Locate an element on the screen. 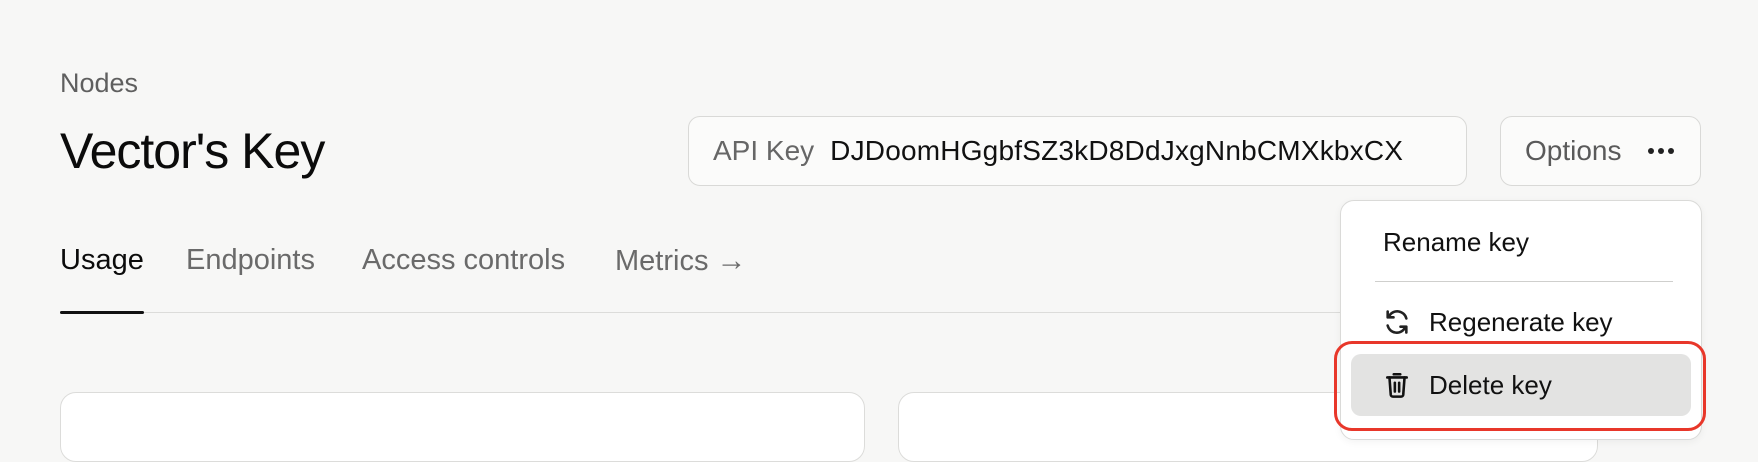 This screenshot has height=462, width=1758. breadcrumb: Nodes is located at coordinates (99, 83).